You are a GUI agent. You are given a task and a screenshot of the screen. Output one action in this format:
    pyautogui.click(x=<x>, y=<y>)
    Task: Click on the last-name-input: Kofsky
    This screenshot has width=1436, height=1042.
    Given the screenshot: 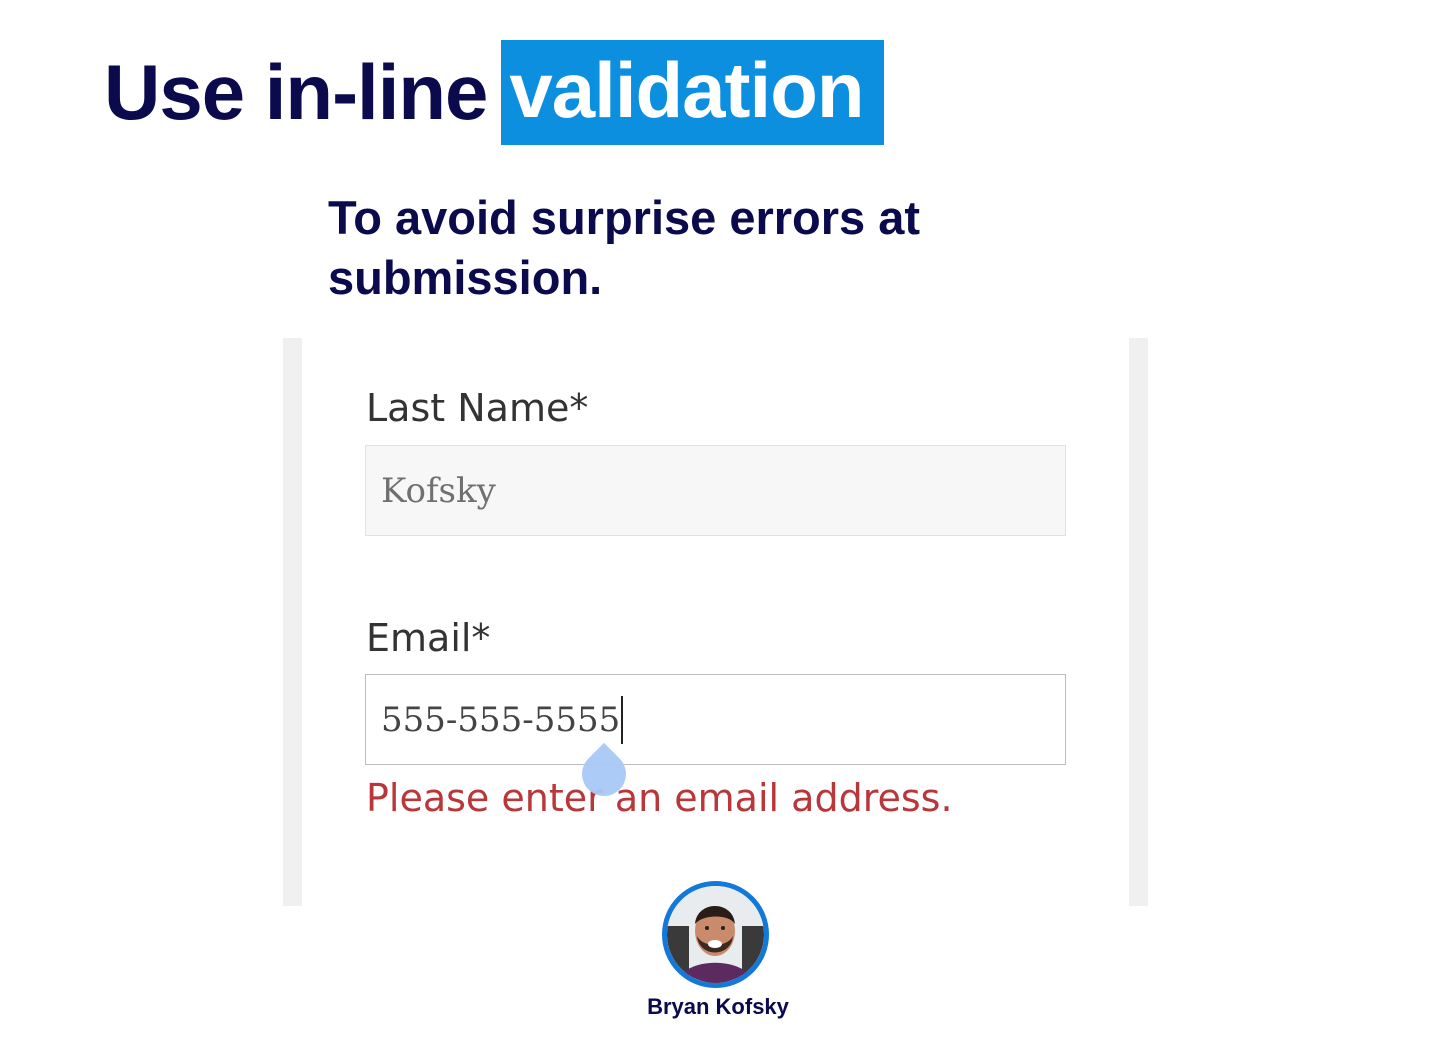 What is the action you would take?
    pyautogui.click(x=715, y=490)
    